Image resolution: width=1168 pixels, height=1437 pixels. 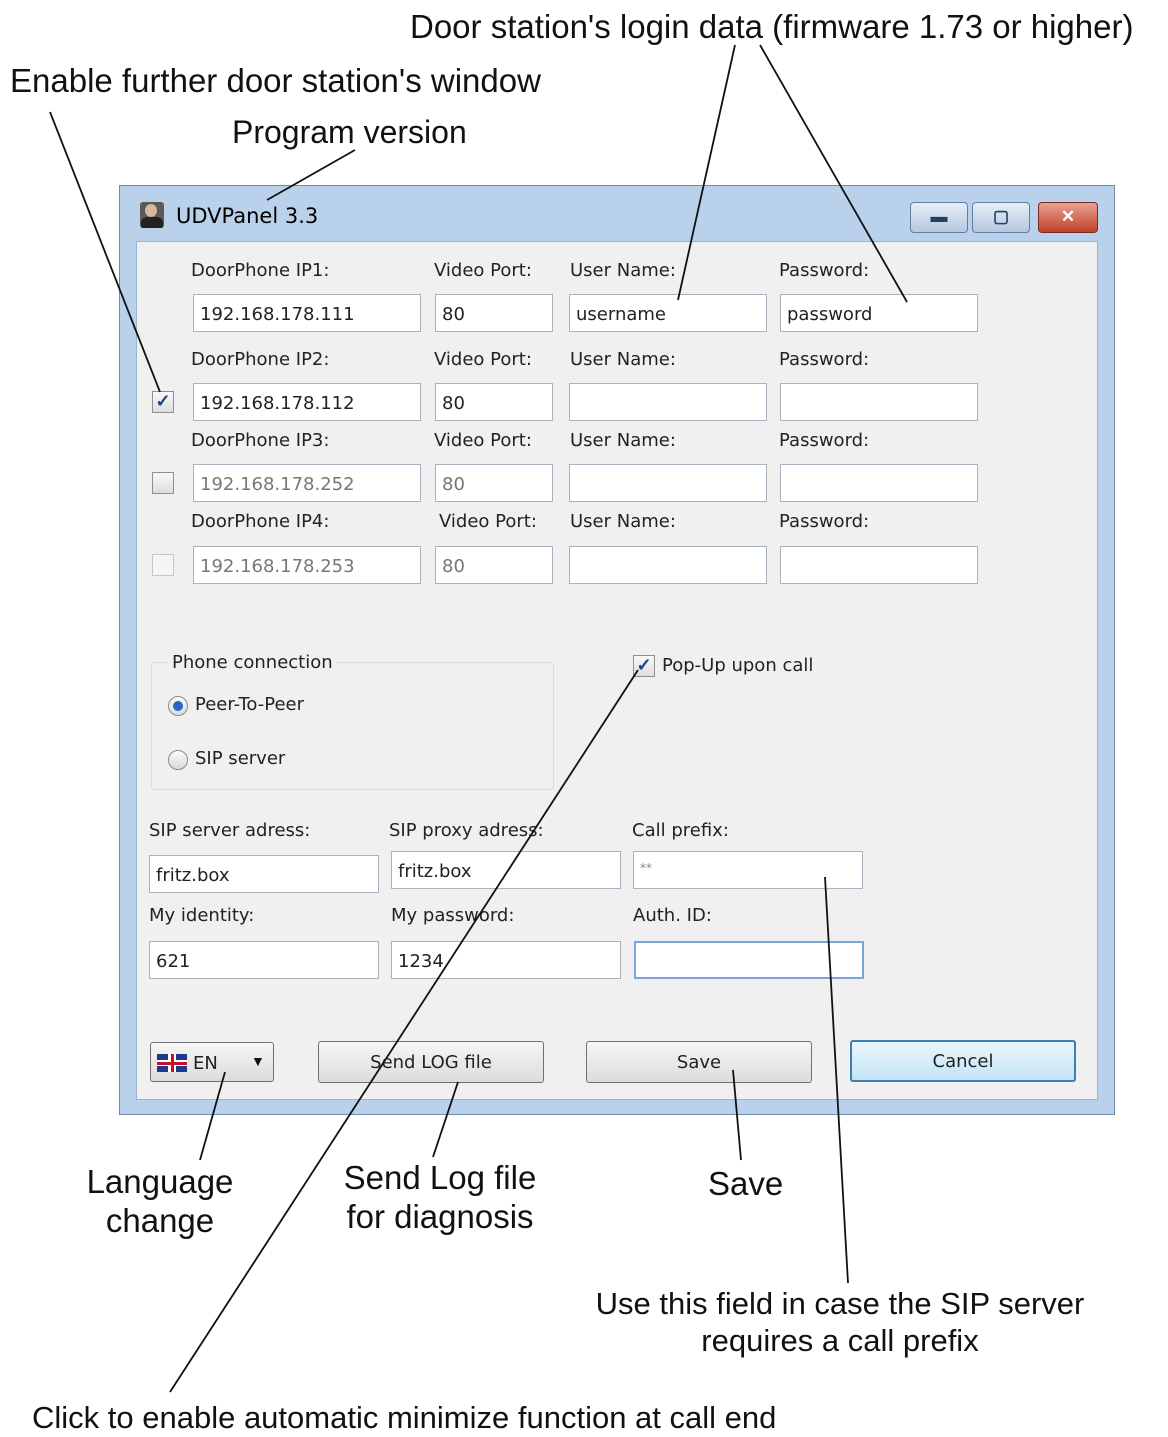 What do you see at coordinates (163, 565) in the screenshot?
I see `doorphone4-enable-checkbox` at bounding box center [163, 565].